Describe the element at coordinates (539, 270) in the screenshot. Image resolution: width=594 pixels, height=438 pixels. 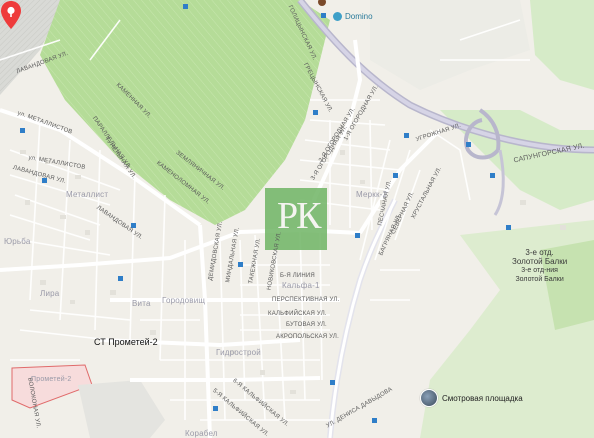
I see `place-line: 3-е отд-ния` at that location.